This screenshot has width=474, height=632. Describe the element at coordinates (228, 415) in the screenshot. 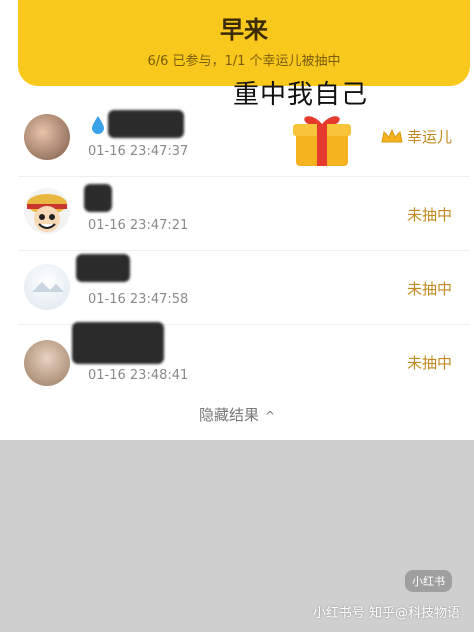

I see `hide-results-label: 隐藏结果` at that location.